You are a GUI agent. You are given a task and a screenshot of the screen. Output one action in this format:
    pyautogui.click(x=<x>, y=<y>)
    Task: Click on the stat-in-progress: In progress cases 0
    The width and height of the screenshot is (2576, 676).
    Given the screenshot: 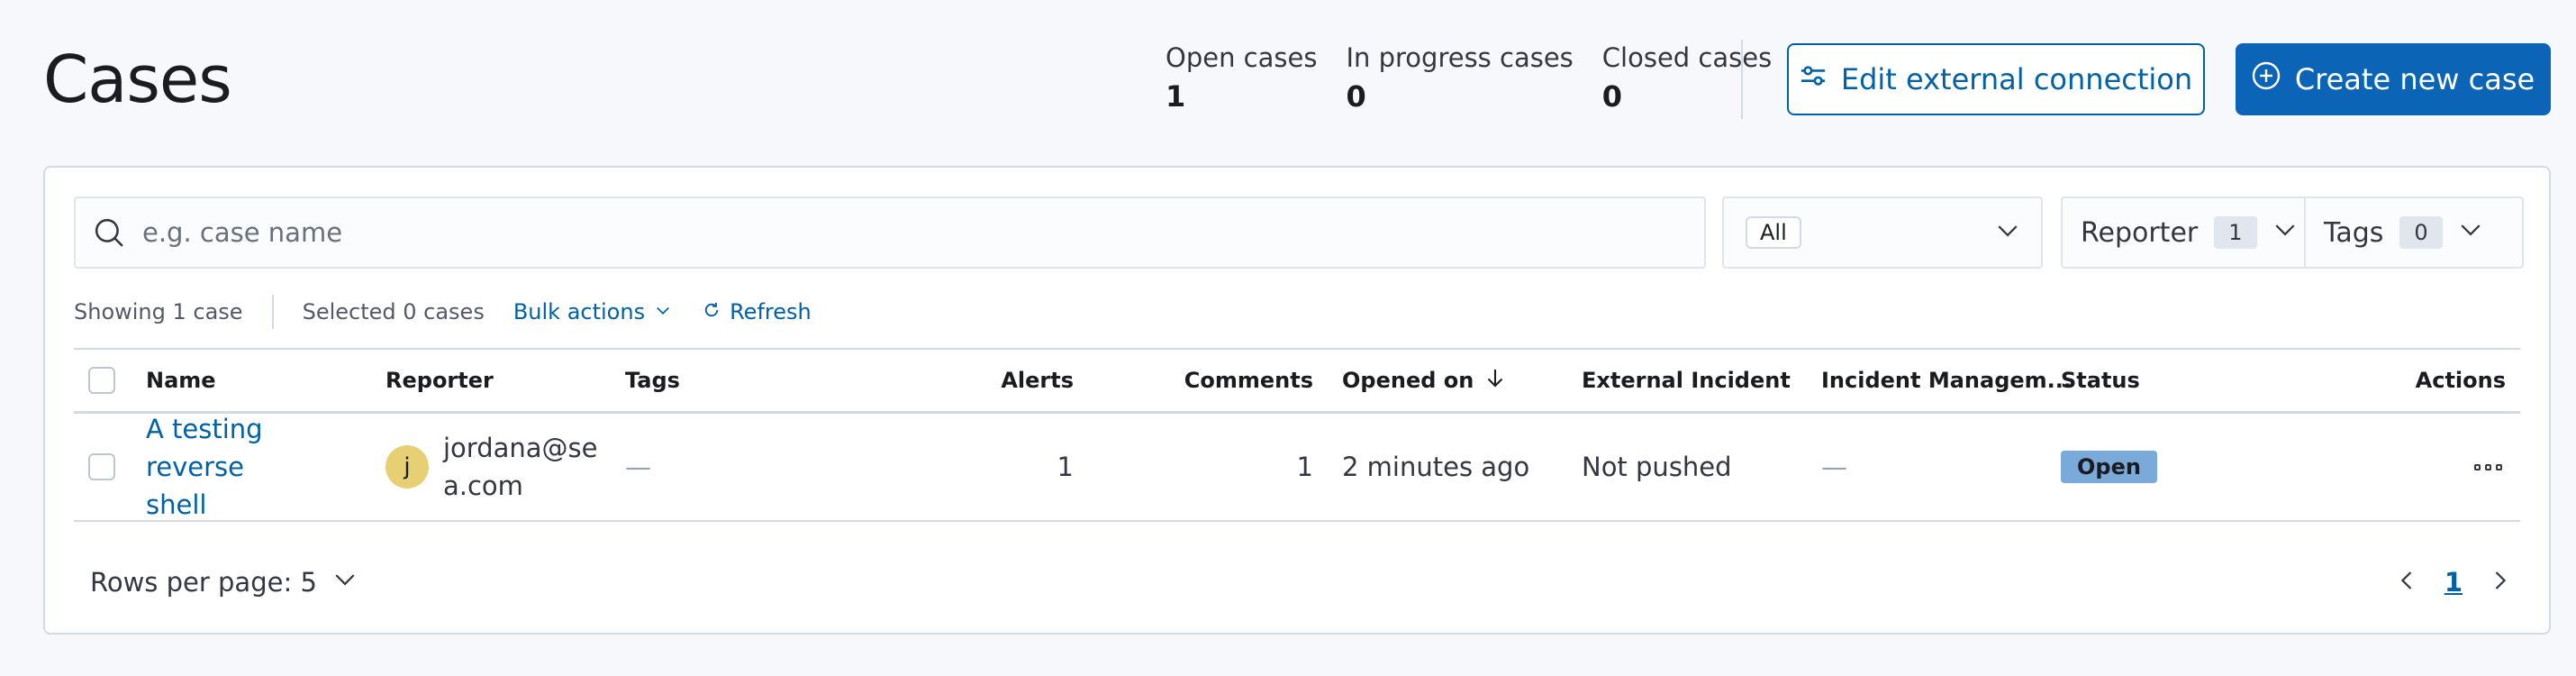 What is the action you would take?
    pyautogui.click(x=1459, y=78)
    